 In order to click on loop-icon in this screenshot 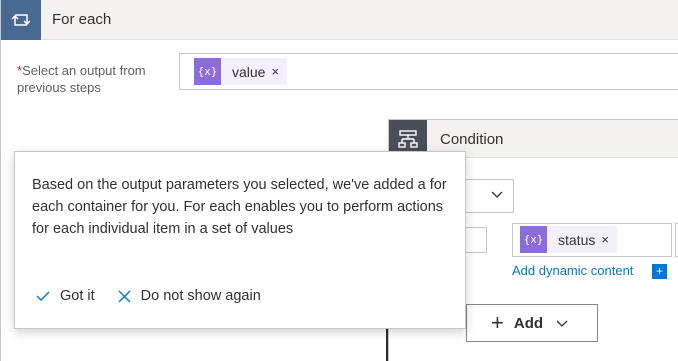, I will do `click(21, 20)`.